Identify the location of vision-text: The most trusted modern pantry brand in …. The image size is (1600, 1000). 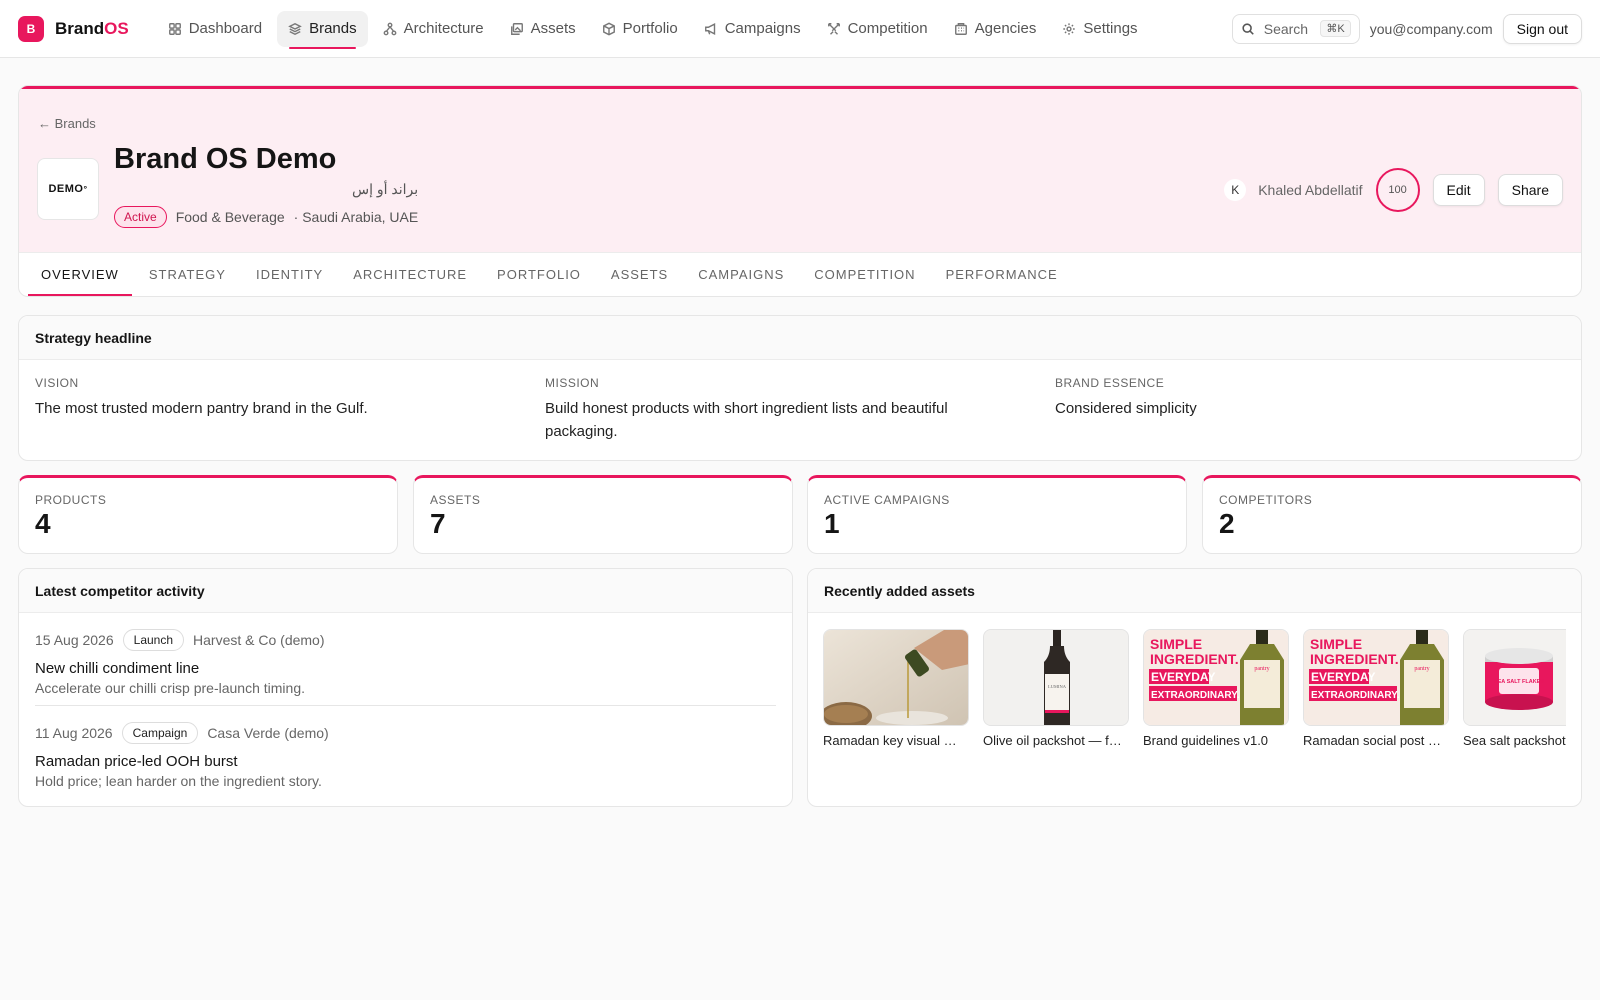
(201, 408).